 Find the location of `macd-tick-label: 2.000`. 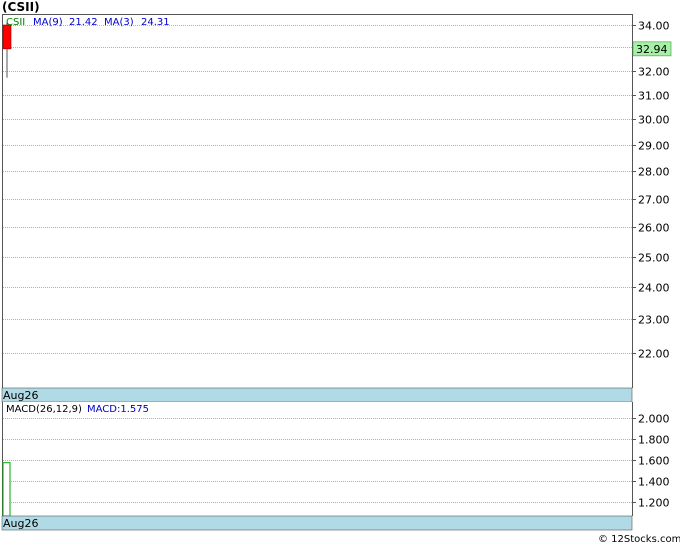

macd-tick-label: 2.000 is located at coordinates (654, 419).